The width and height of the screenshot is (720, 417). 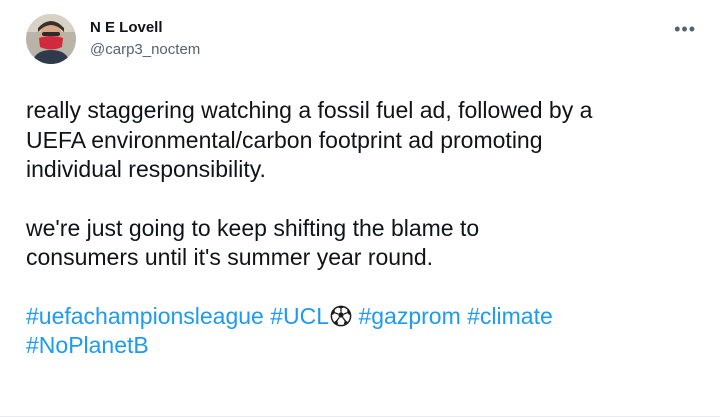 I want to click on avatar-image, so click(x=51, y=39).